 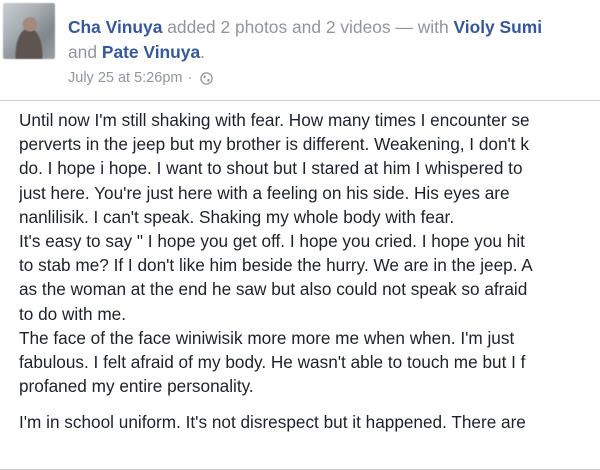 I want to click on globe-icon, so click(x=207, y=78).